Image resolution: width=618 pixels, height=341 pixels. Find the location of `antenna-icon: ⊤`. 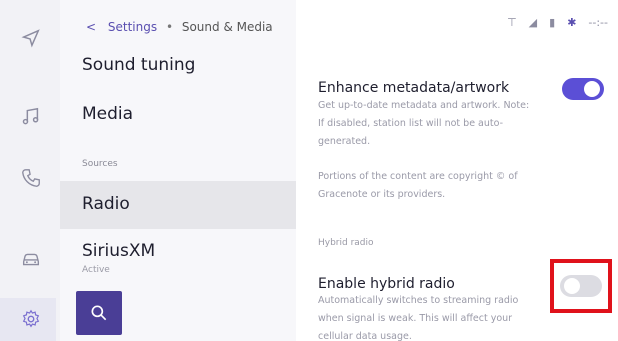

antenna-icon: ⊤ is located at coordinates (512, 22).